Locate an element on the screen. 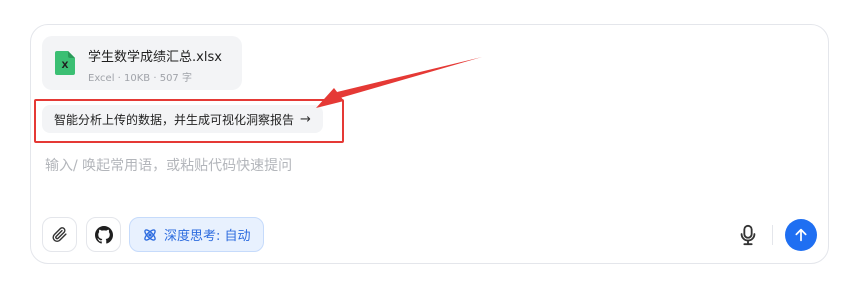 This screenshot has width=851, height=281. attach-button is located at coordinates (59, 234).